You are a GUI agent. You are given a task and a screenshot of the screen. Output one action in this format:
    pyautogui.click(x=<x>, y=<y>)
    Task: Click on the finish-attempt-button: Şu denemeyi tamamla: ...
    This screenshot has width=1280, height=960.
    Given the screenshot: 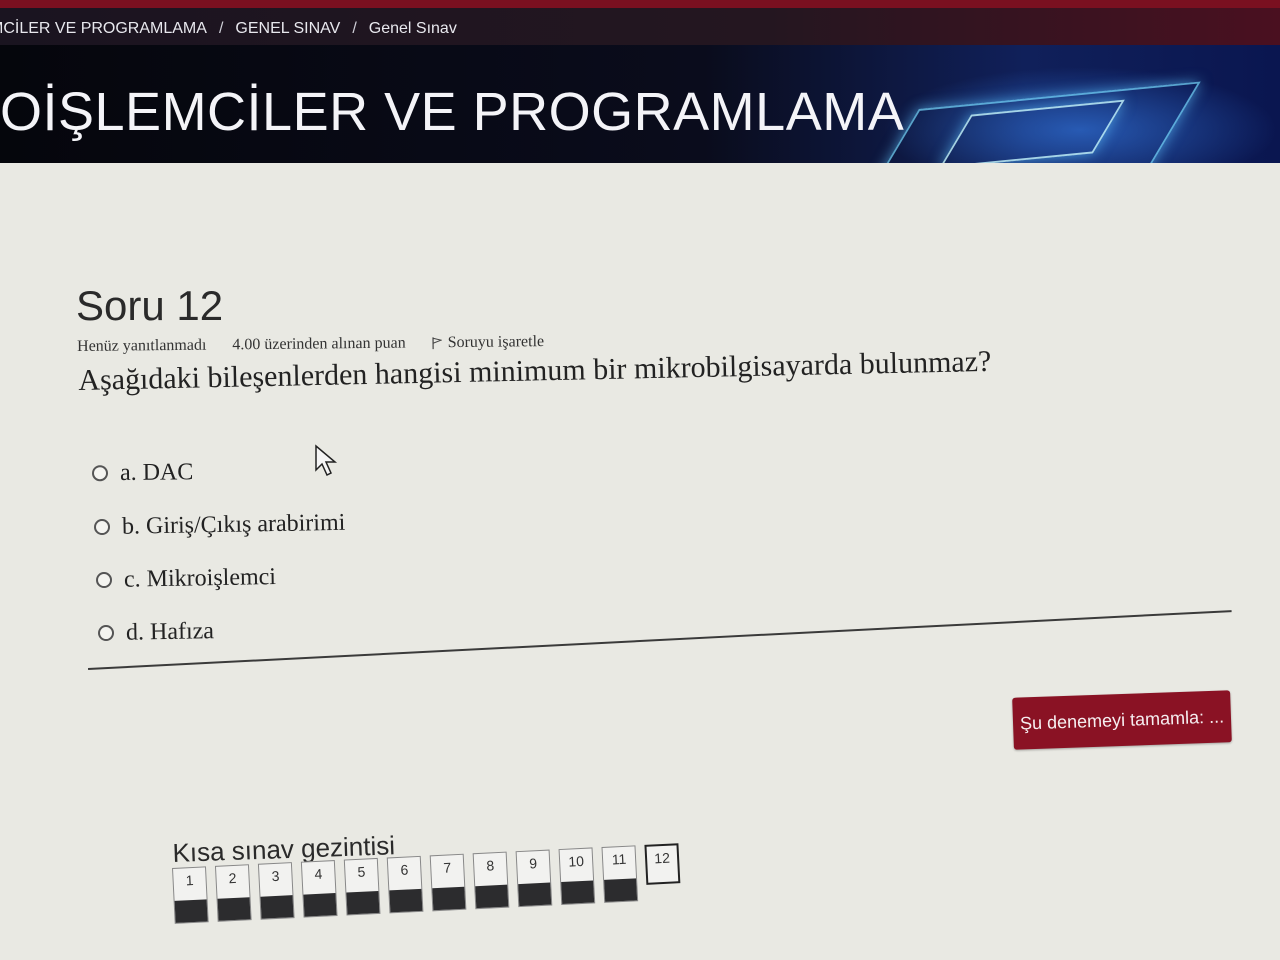 What is the action you would take?
    pyautogui.click(x=1122, y=720)
    